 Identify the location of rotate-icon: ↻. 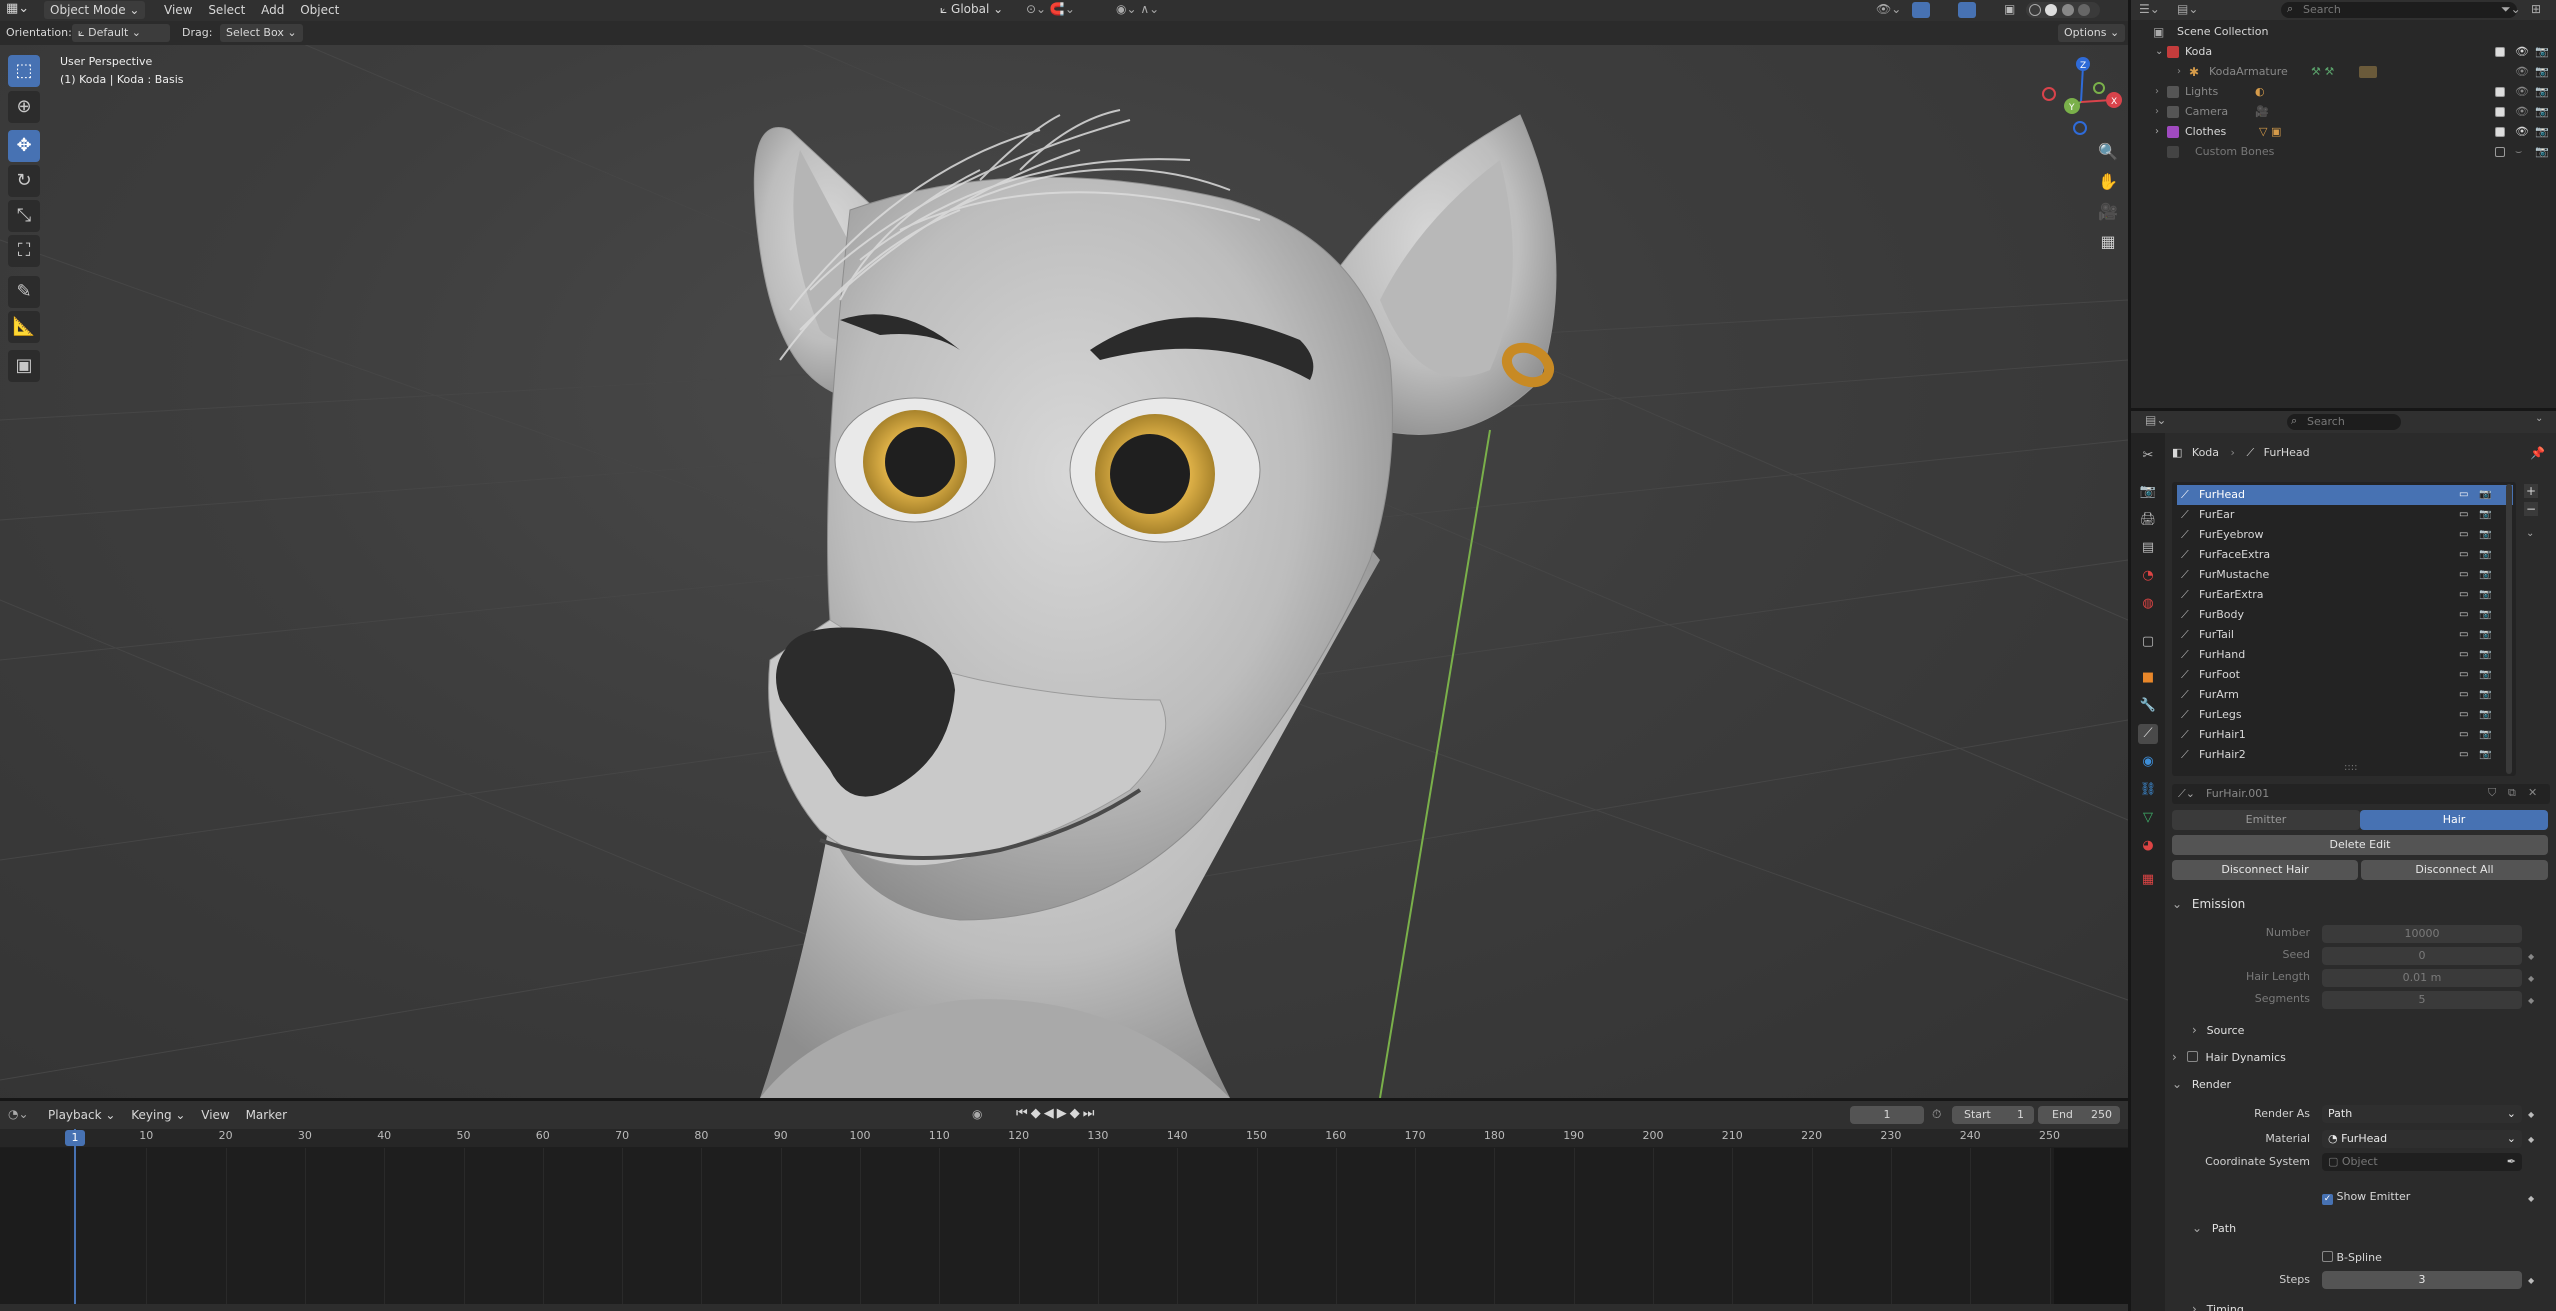
(24, 181).